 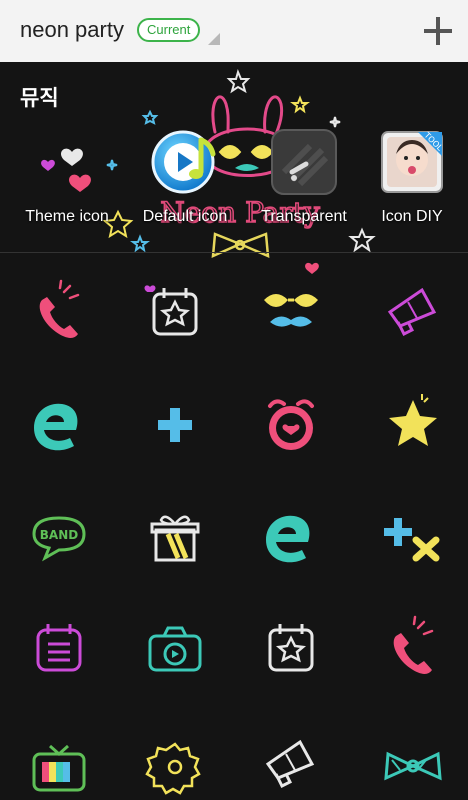 What do you see at coordinates (413, 765) in the screenshot?
I see `bow-icon` at bounding box center [413, 765].